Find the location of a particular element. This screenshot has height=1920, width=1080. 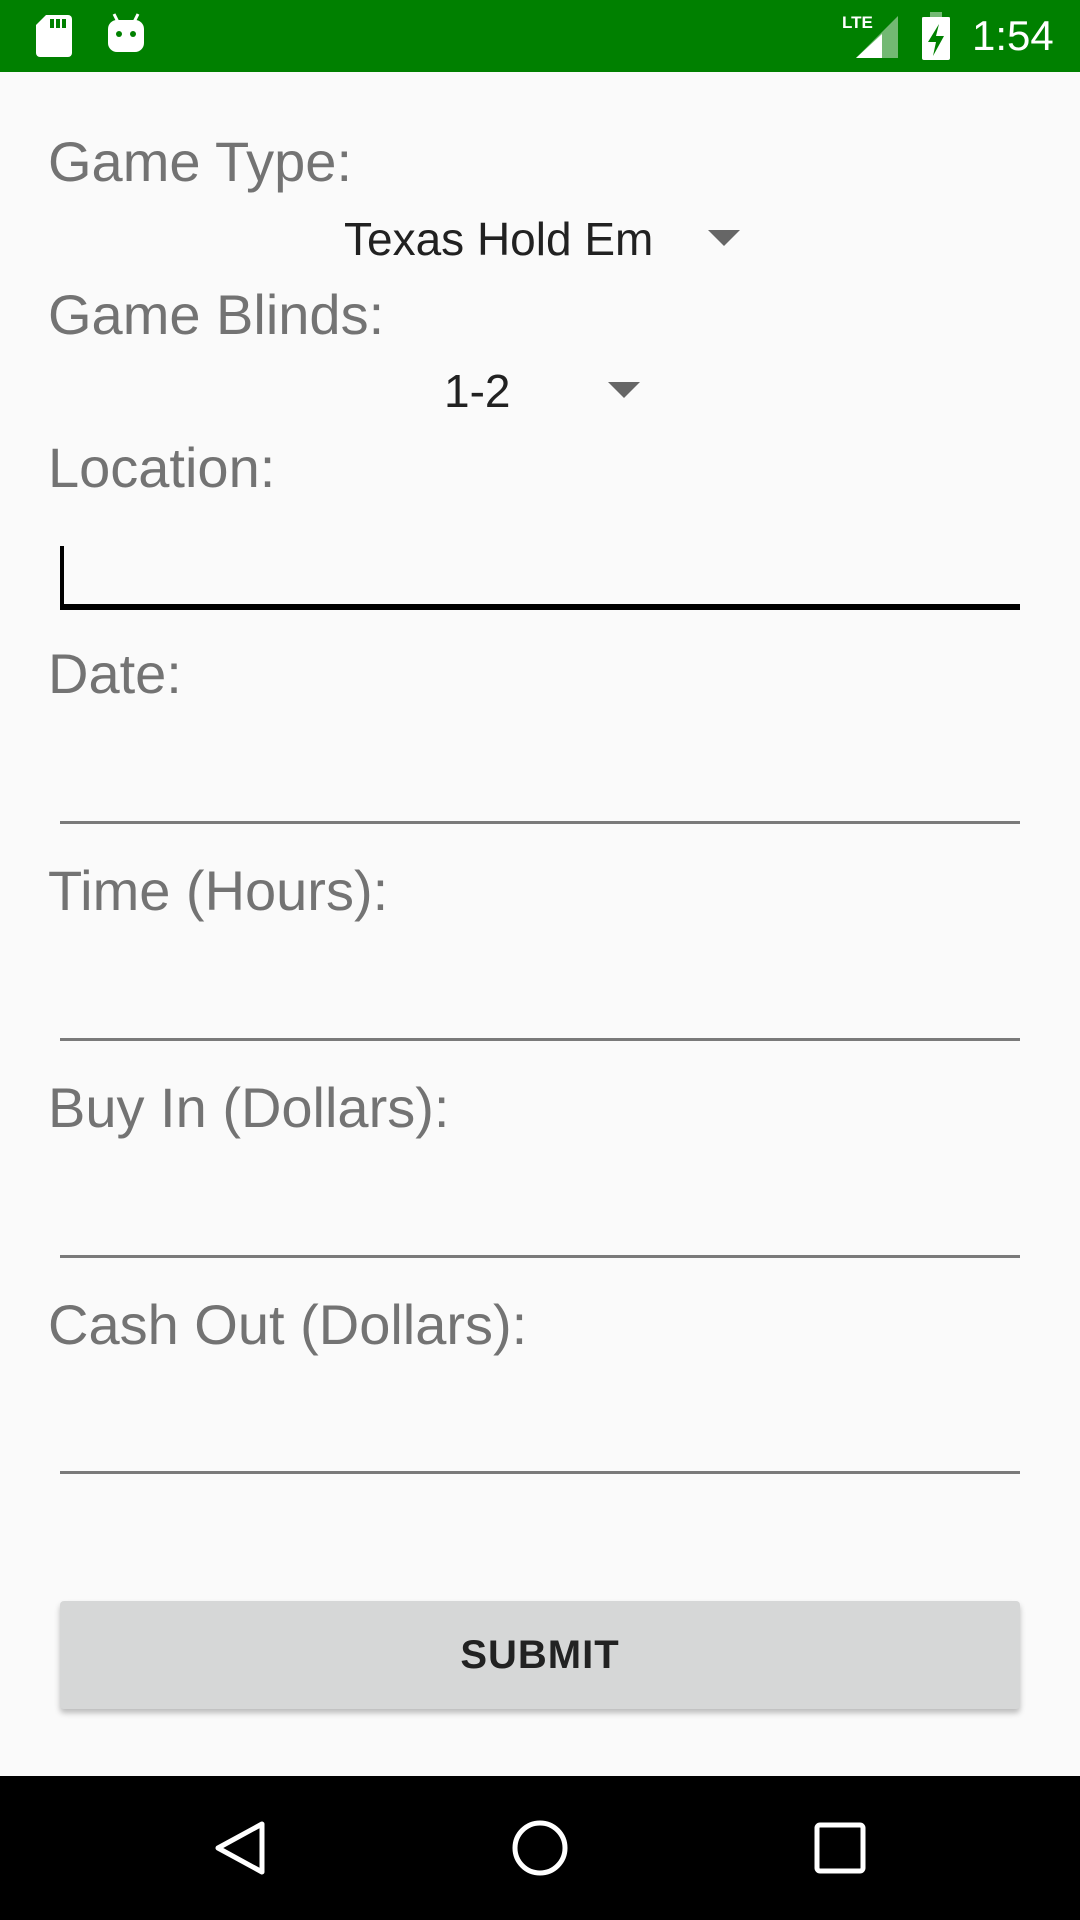

submit-button: SUBMIT is located at coordinates (540, 1655).